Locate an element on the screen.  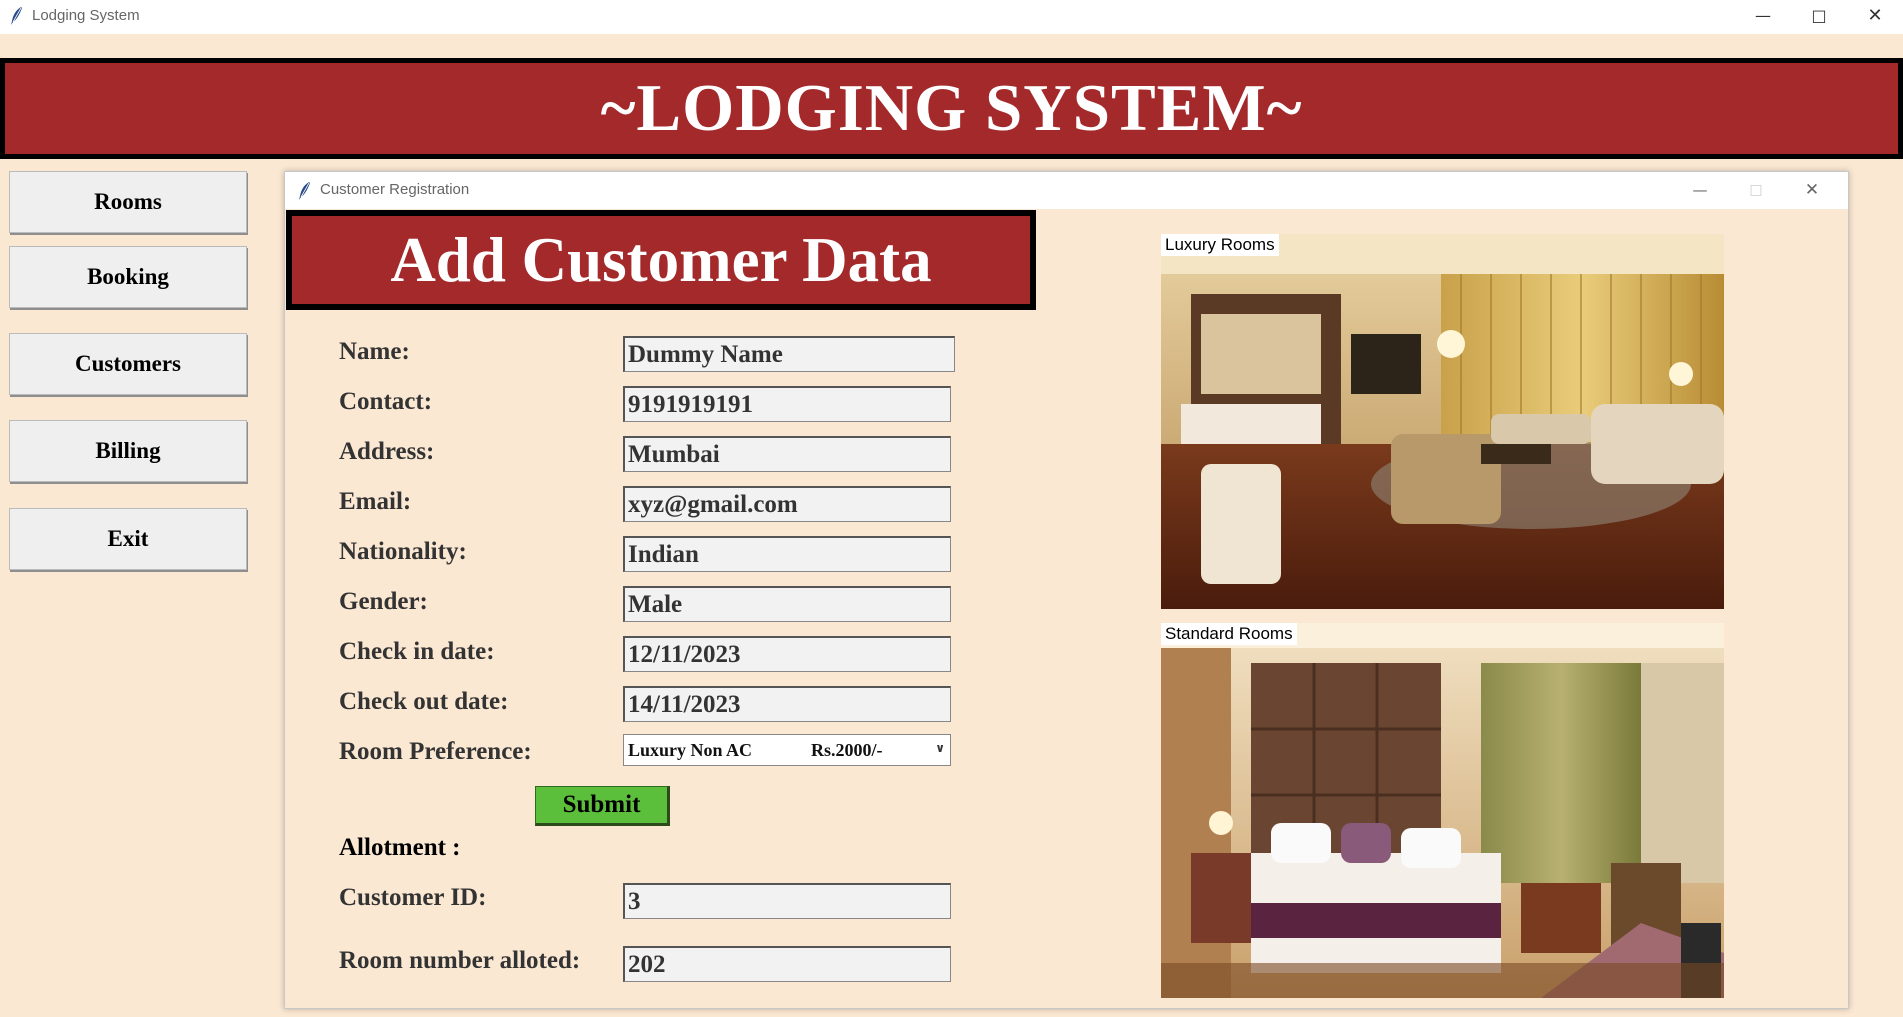
maximize-icon: □ is located at coordinates (1819, 15).